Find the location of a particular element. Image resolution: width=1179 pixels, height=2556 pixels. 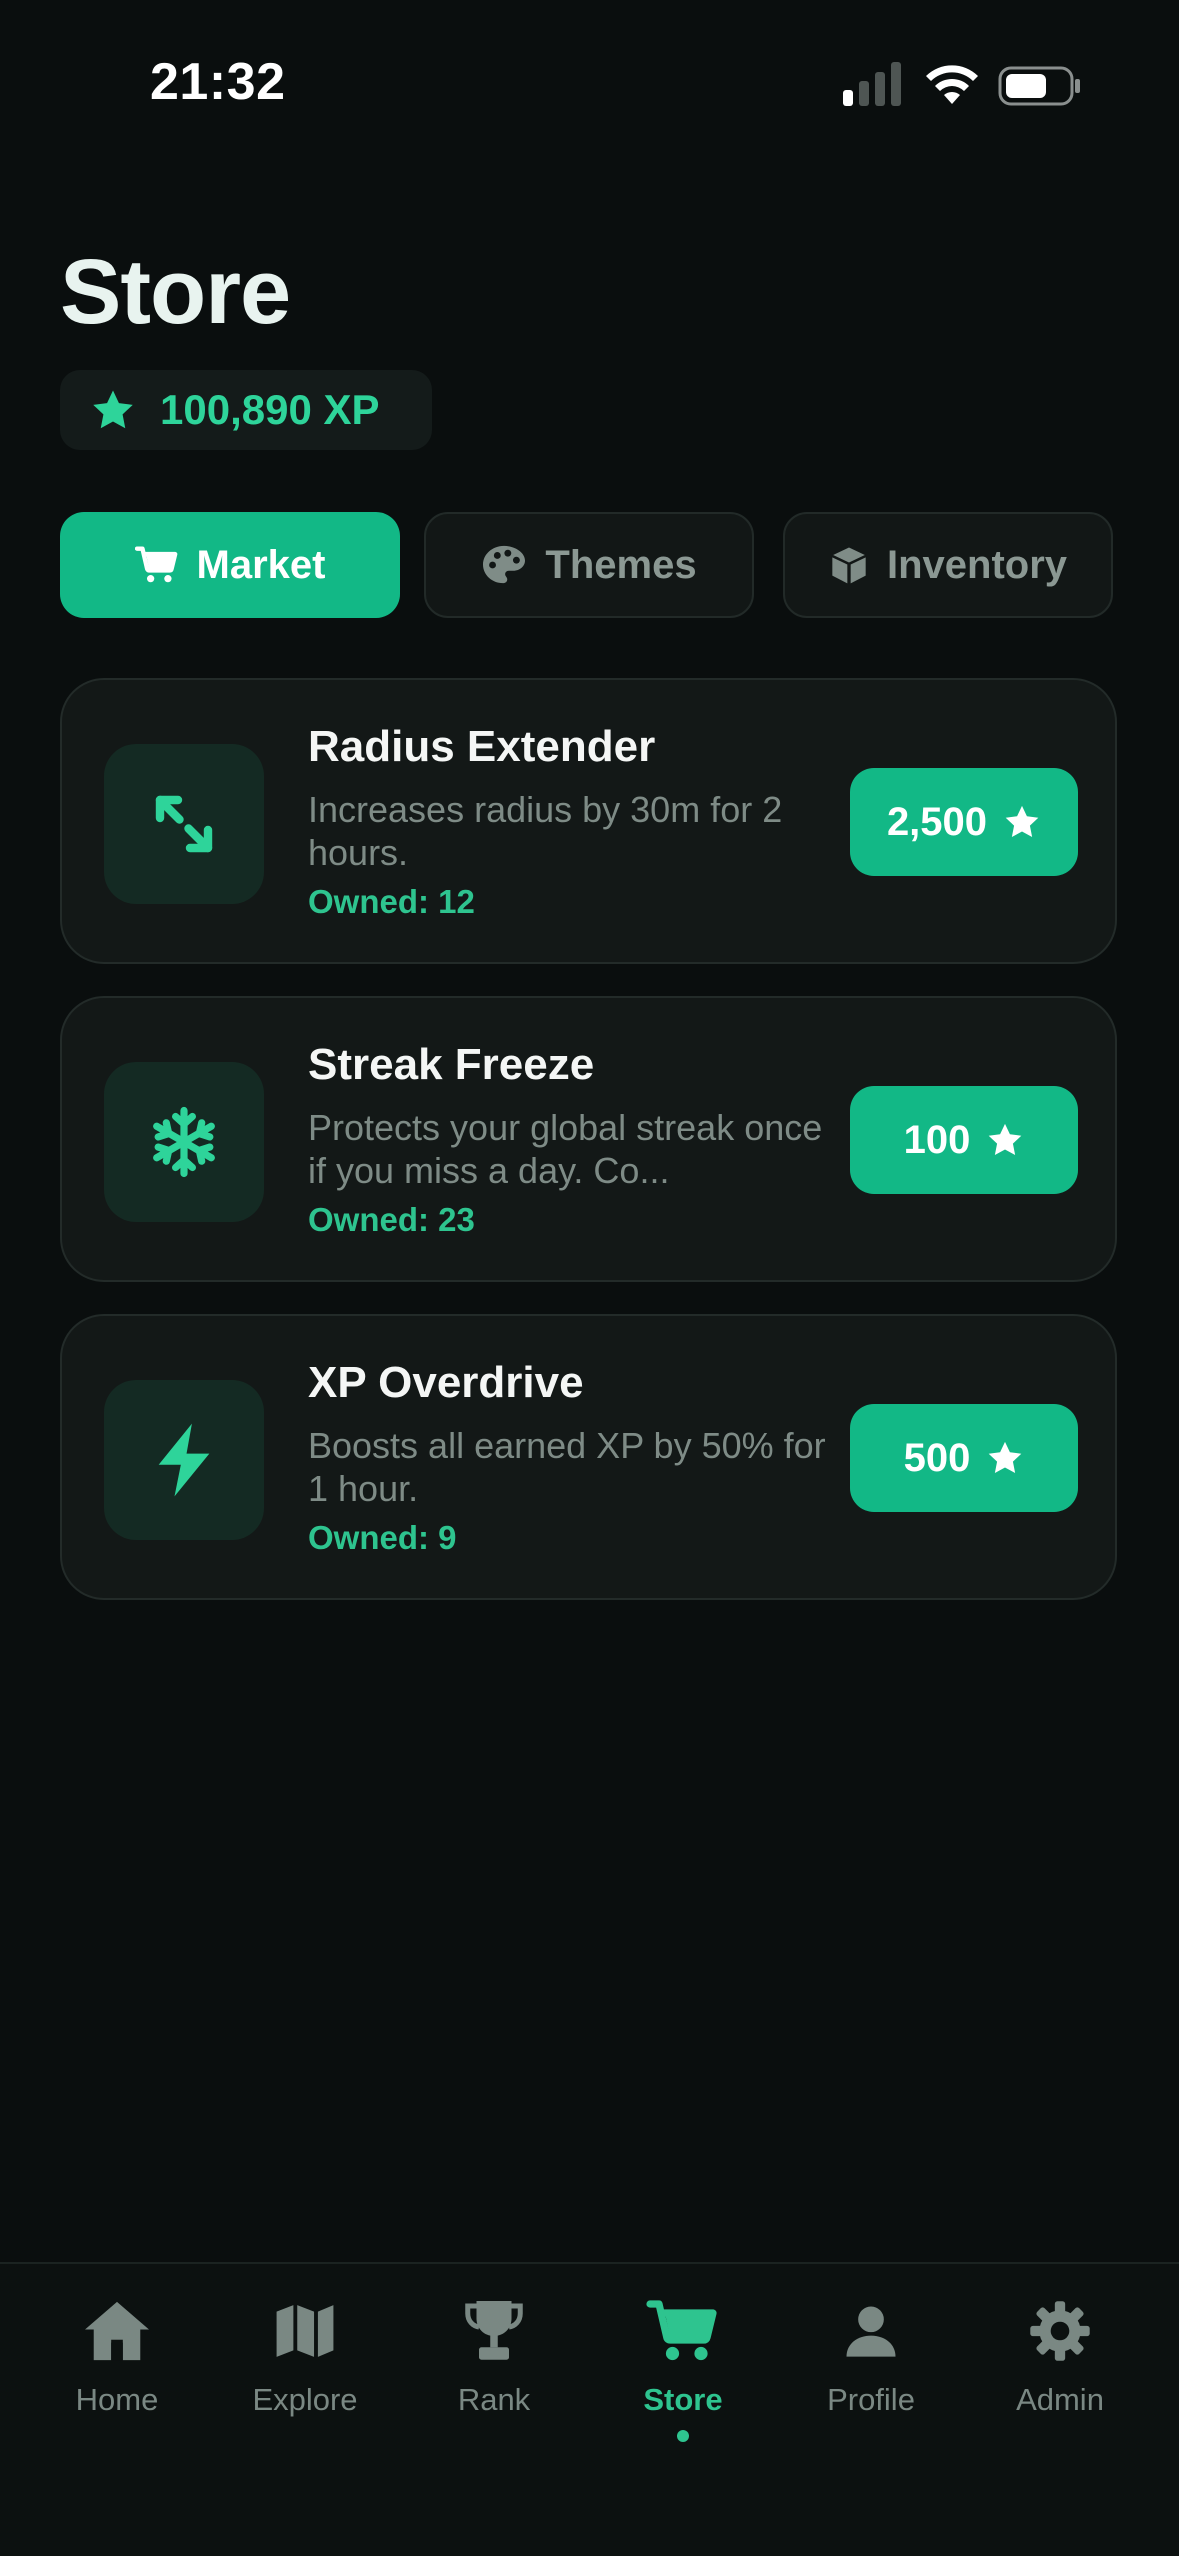

expand-arrows-icon is located at coordinates (184, 824).